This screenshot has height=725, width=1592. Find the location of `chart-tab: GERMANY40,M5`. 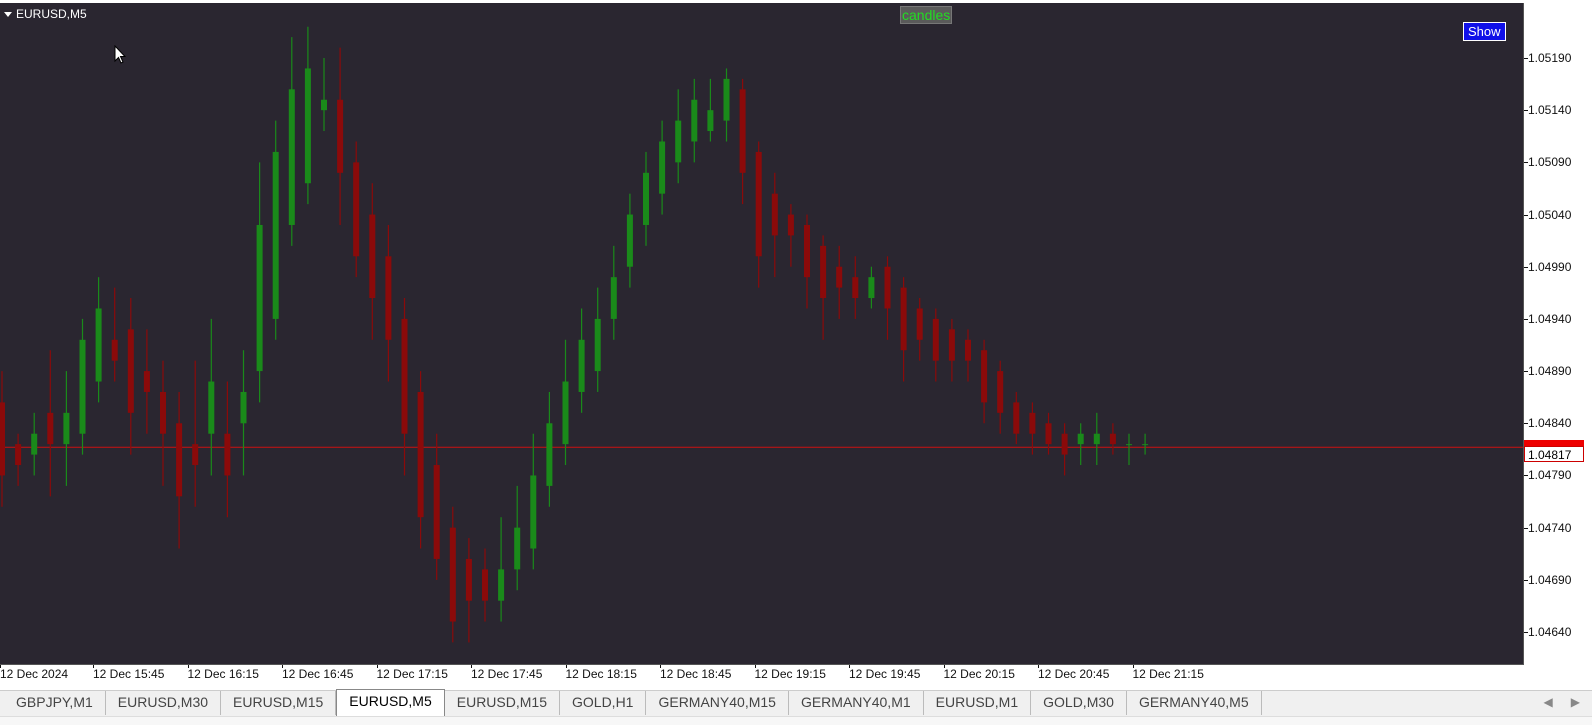

chart-tab: GERMANY40,M5 is located at coordinates (1194, 703).